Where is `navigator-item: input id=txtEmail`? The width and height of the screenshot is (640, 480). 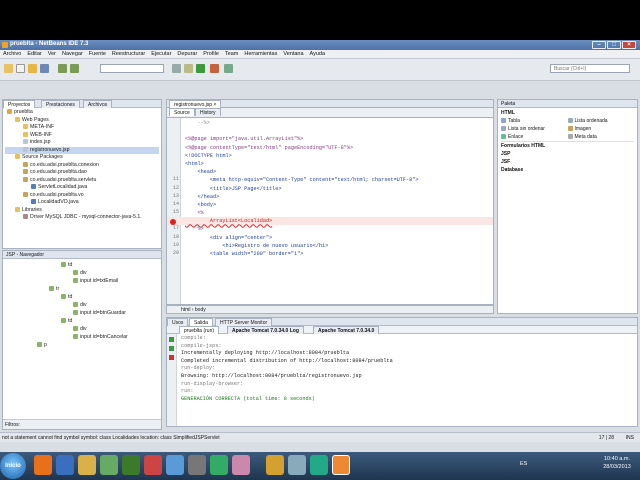
navigator-item: input id=txtEmail is located at coordinates (82, 281).